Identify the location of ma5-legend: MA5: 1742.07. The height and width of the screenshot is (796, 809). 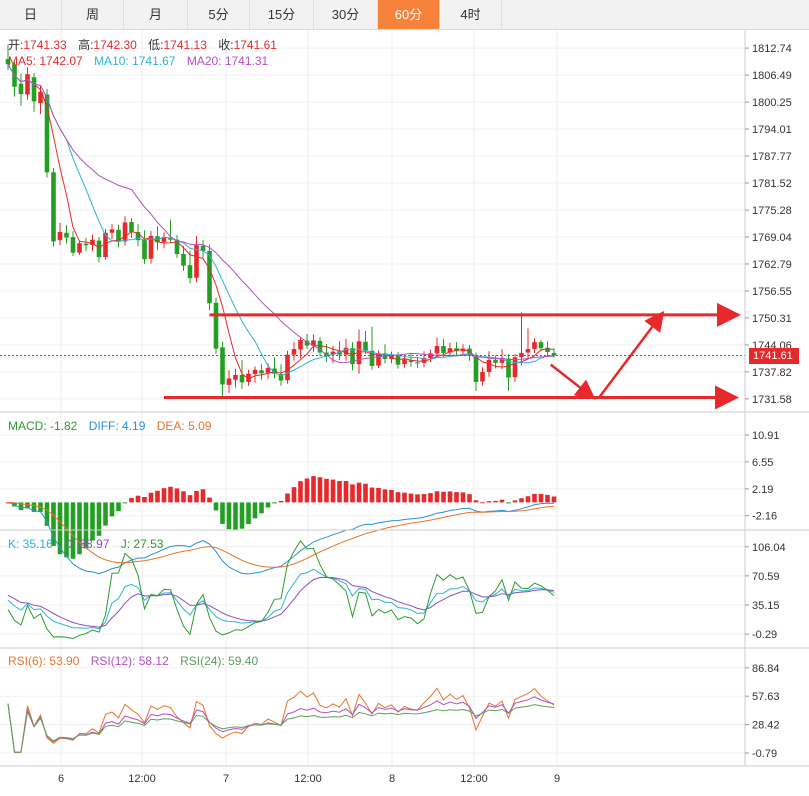
(45, 61).